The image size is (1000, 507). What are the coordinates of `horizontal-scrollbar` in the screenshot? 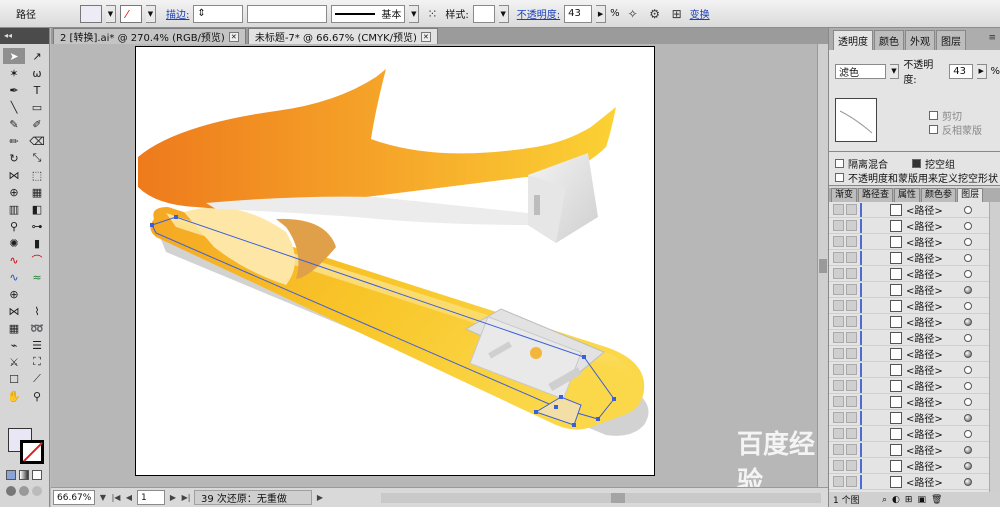 It's located at (601, 498).